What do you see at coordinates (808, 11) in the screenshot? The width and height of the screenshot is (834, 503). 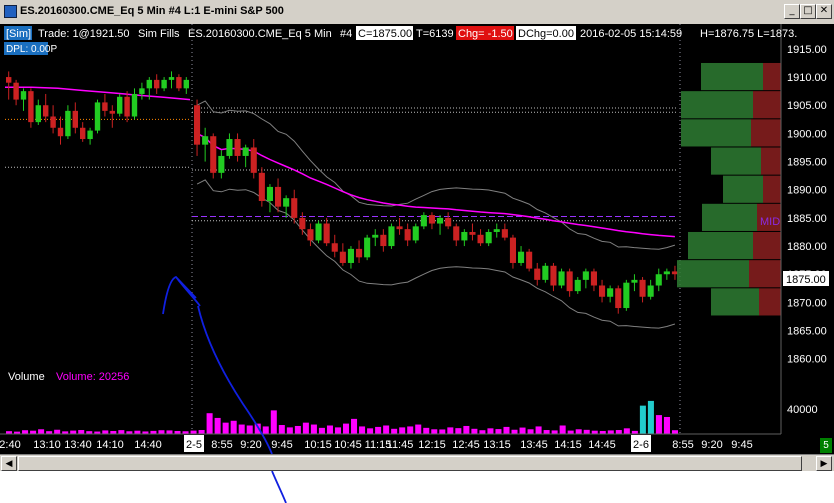 I see `maximize-button: □` at bounding box center [808, 11].